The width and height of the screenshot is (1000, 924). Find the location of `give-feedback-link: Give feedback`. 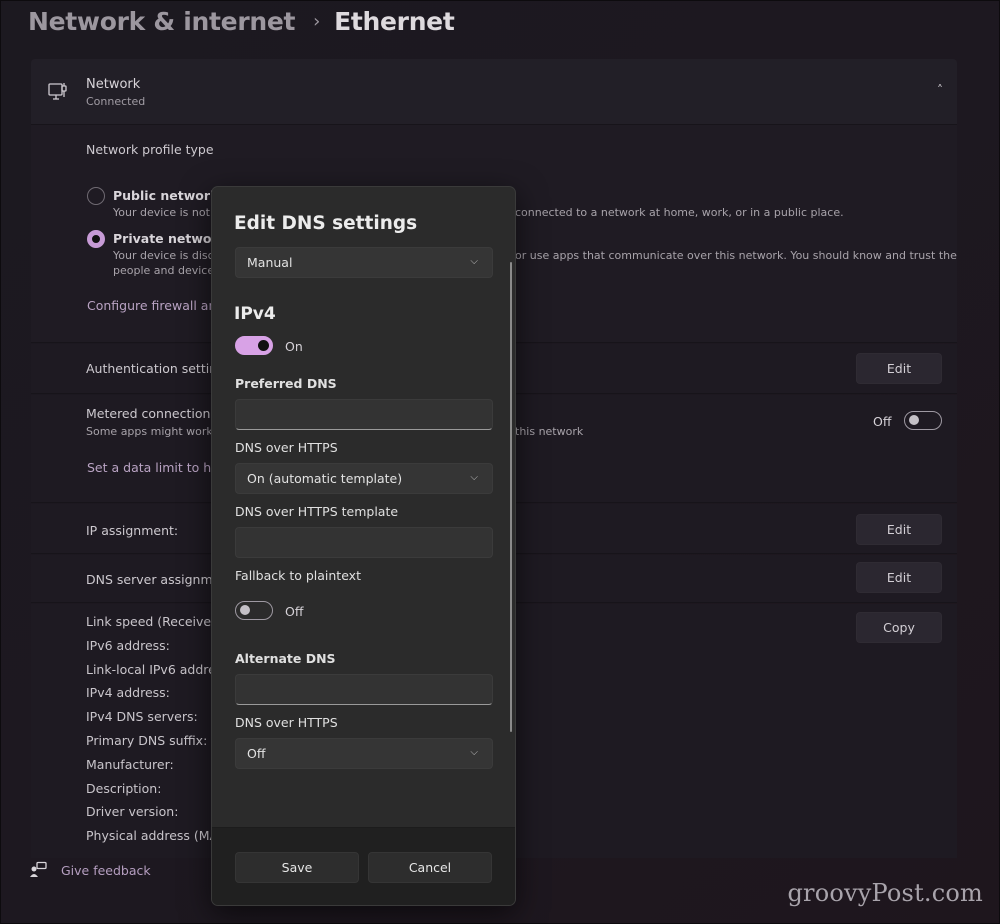

give-feedback-link: Give feedback is located at coordinates (90, 870).